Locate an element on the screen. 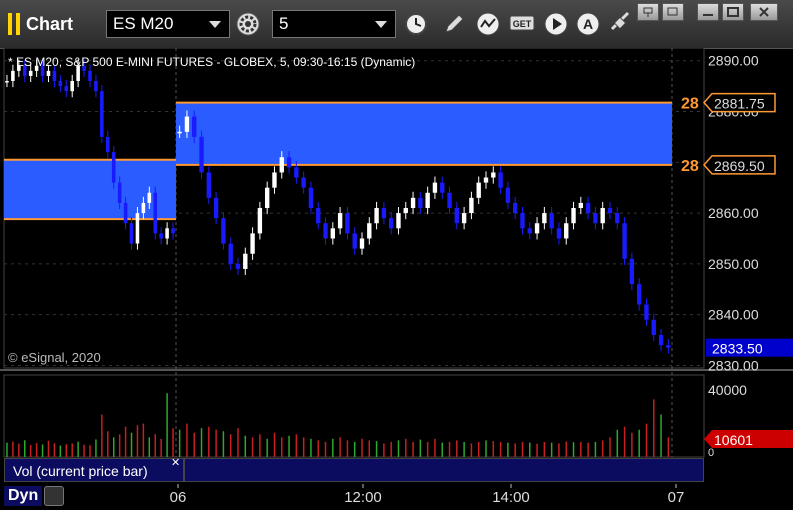 The image size is (793, 510). svg-text: A is located at coordinates (588, 24).